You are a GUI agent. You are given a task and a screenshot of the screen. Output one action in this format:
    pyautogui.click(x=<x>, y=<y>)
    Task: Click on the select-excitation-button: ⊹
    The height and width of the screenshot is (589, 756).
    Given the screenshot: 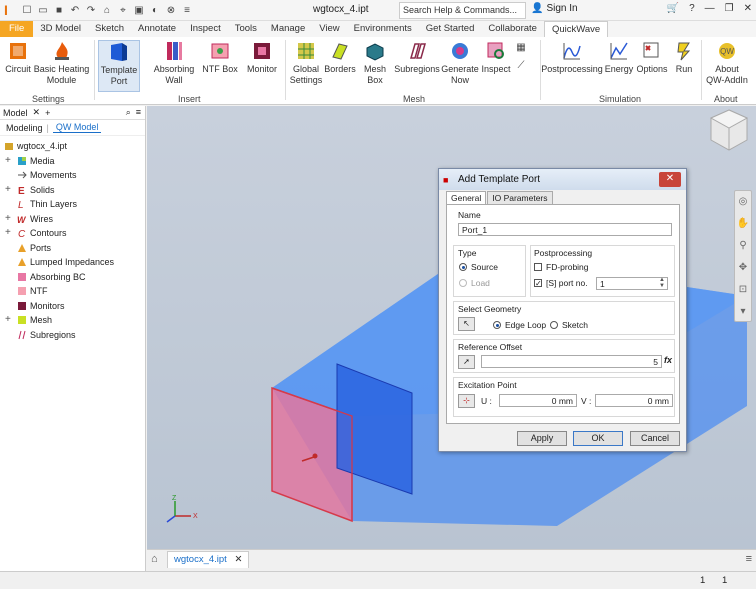 What is the action you would take?
    pyautogui.click(x=466, y=401)
    